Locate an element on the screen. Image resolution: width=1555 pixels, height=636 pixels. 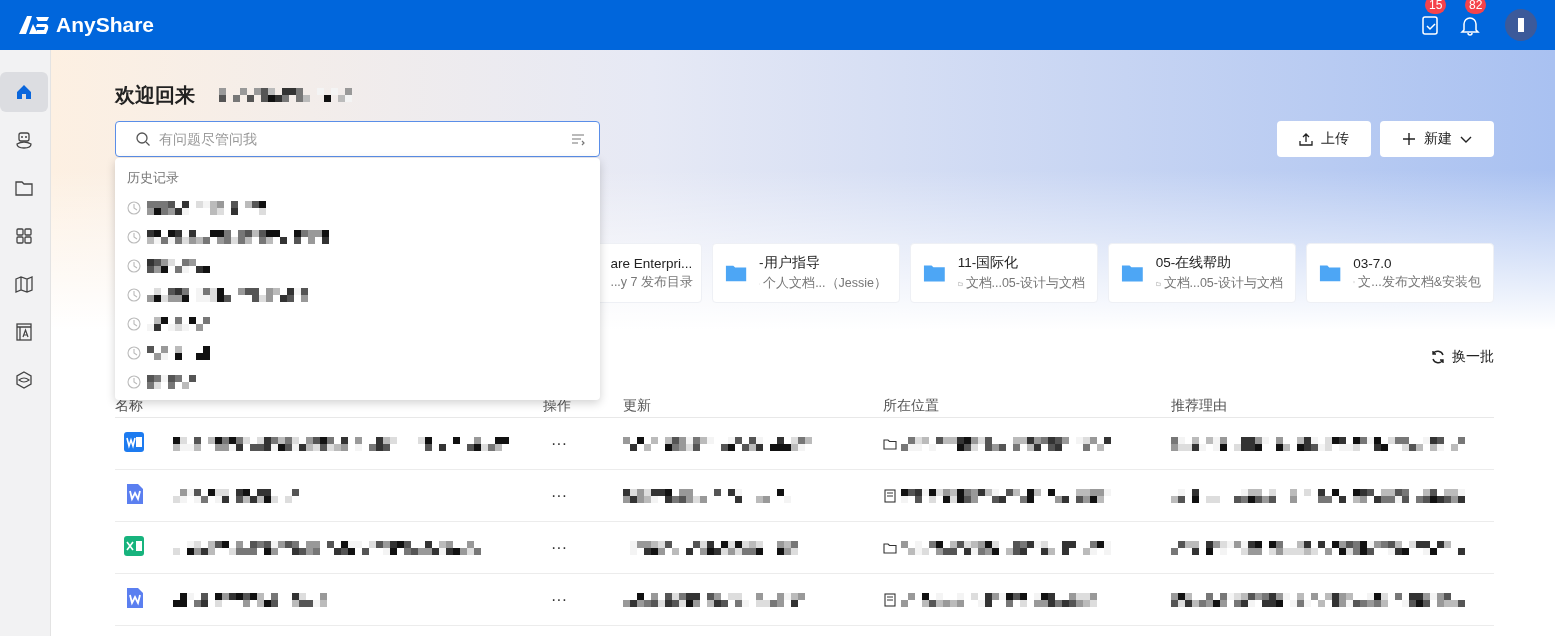
template-icon is located at coordinates (24, 332).